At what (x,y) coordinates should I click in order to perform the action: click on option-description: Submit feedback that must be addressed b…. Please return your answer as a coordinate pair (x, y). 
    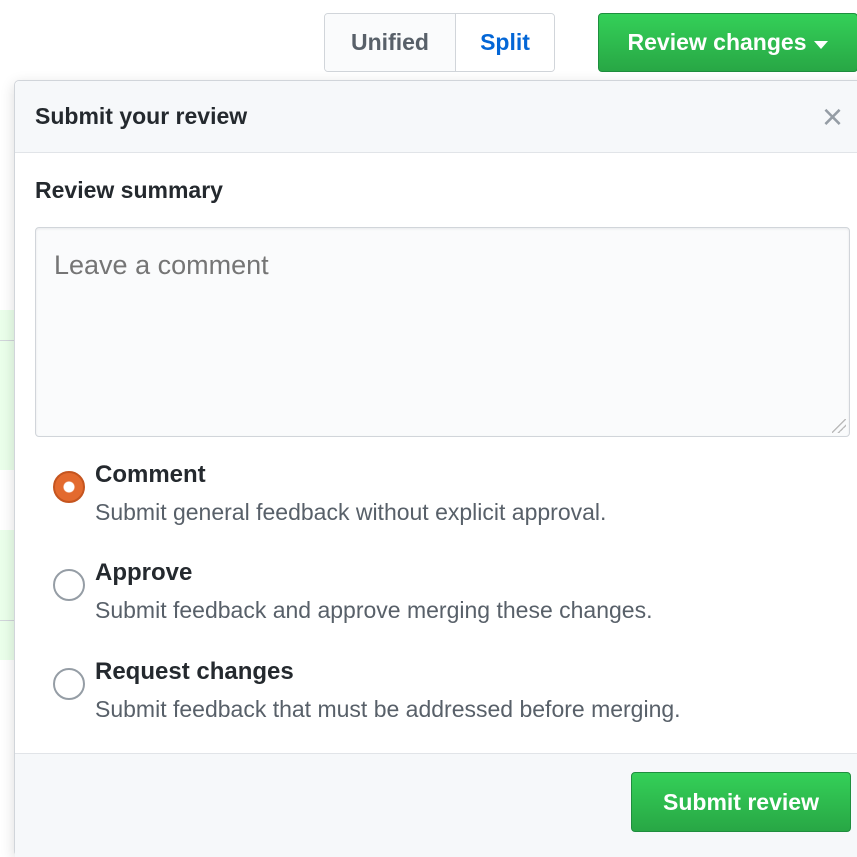
    Looking at the image, I should click on (388, 709).